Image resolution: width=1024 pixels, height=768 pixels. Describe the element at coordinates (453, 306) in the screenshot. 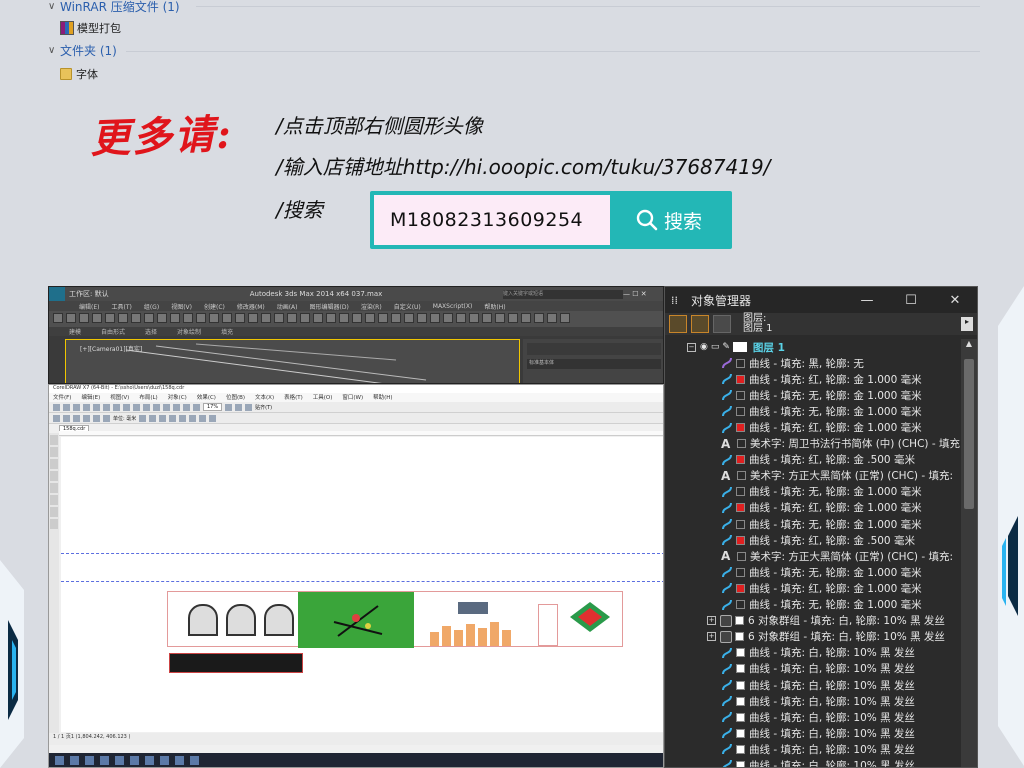

I see `menu-item: MAXScript(X)` at that location.